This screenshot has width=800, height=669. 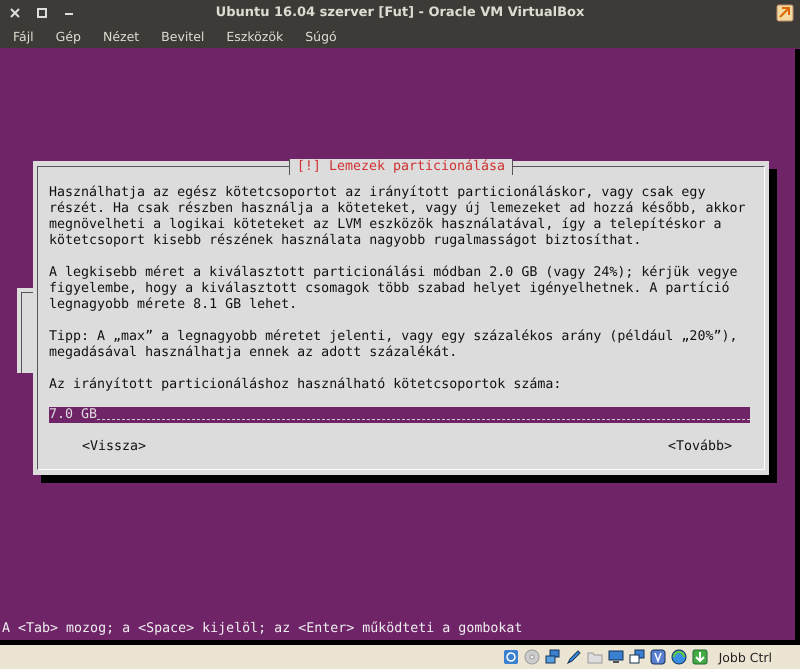 What do you see at coordinates (262, 629) in the screenshot?
I see `keyboard-hint: A <Tab> mozog; a <Space> kijelöl; az <Enter> működteti a gombokat` at bounding box center [262, 629].